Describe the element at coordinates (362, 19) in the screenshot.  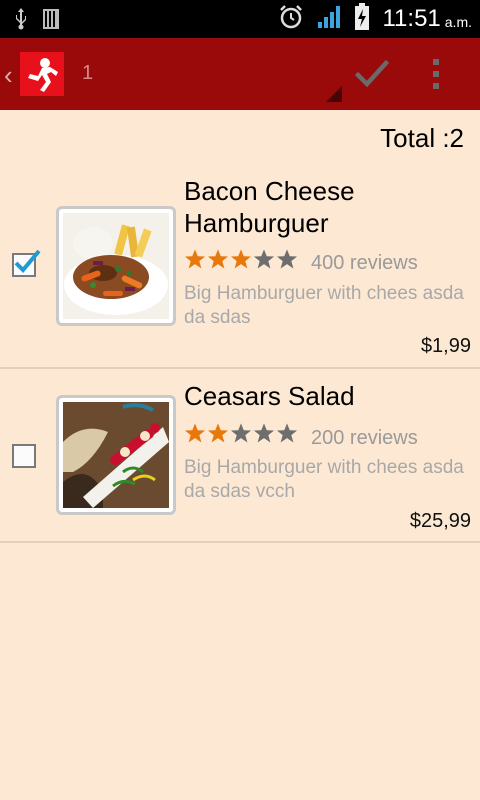
I see `battery-charging-icon` at that location.